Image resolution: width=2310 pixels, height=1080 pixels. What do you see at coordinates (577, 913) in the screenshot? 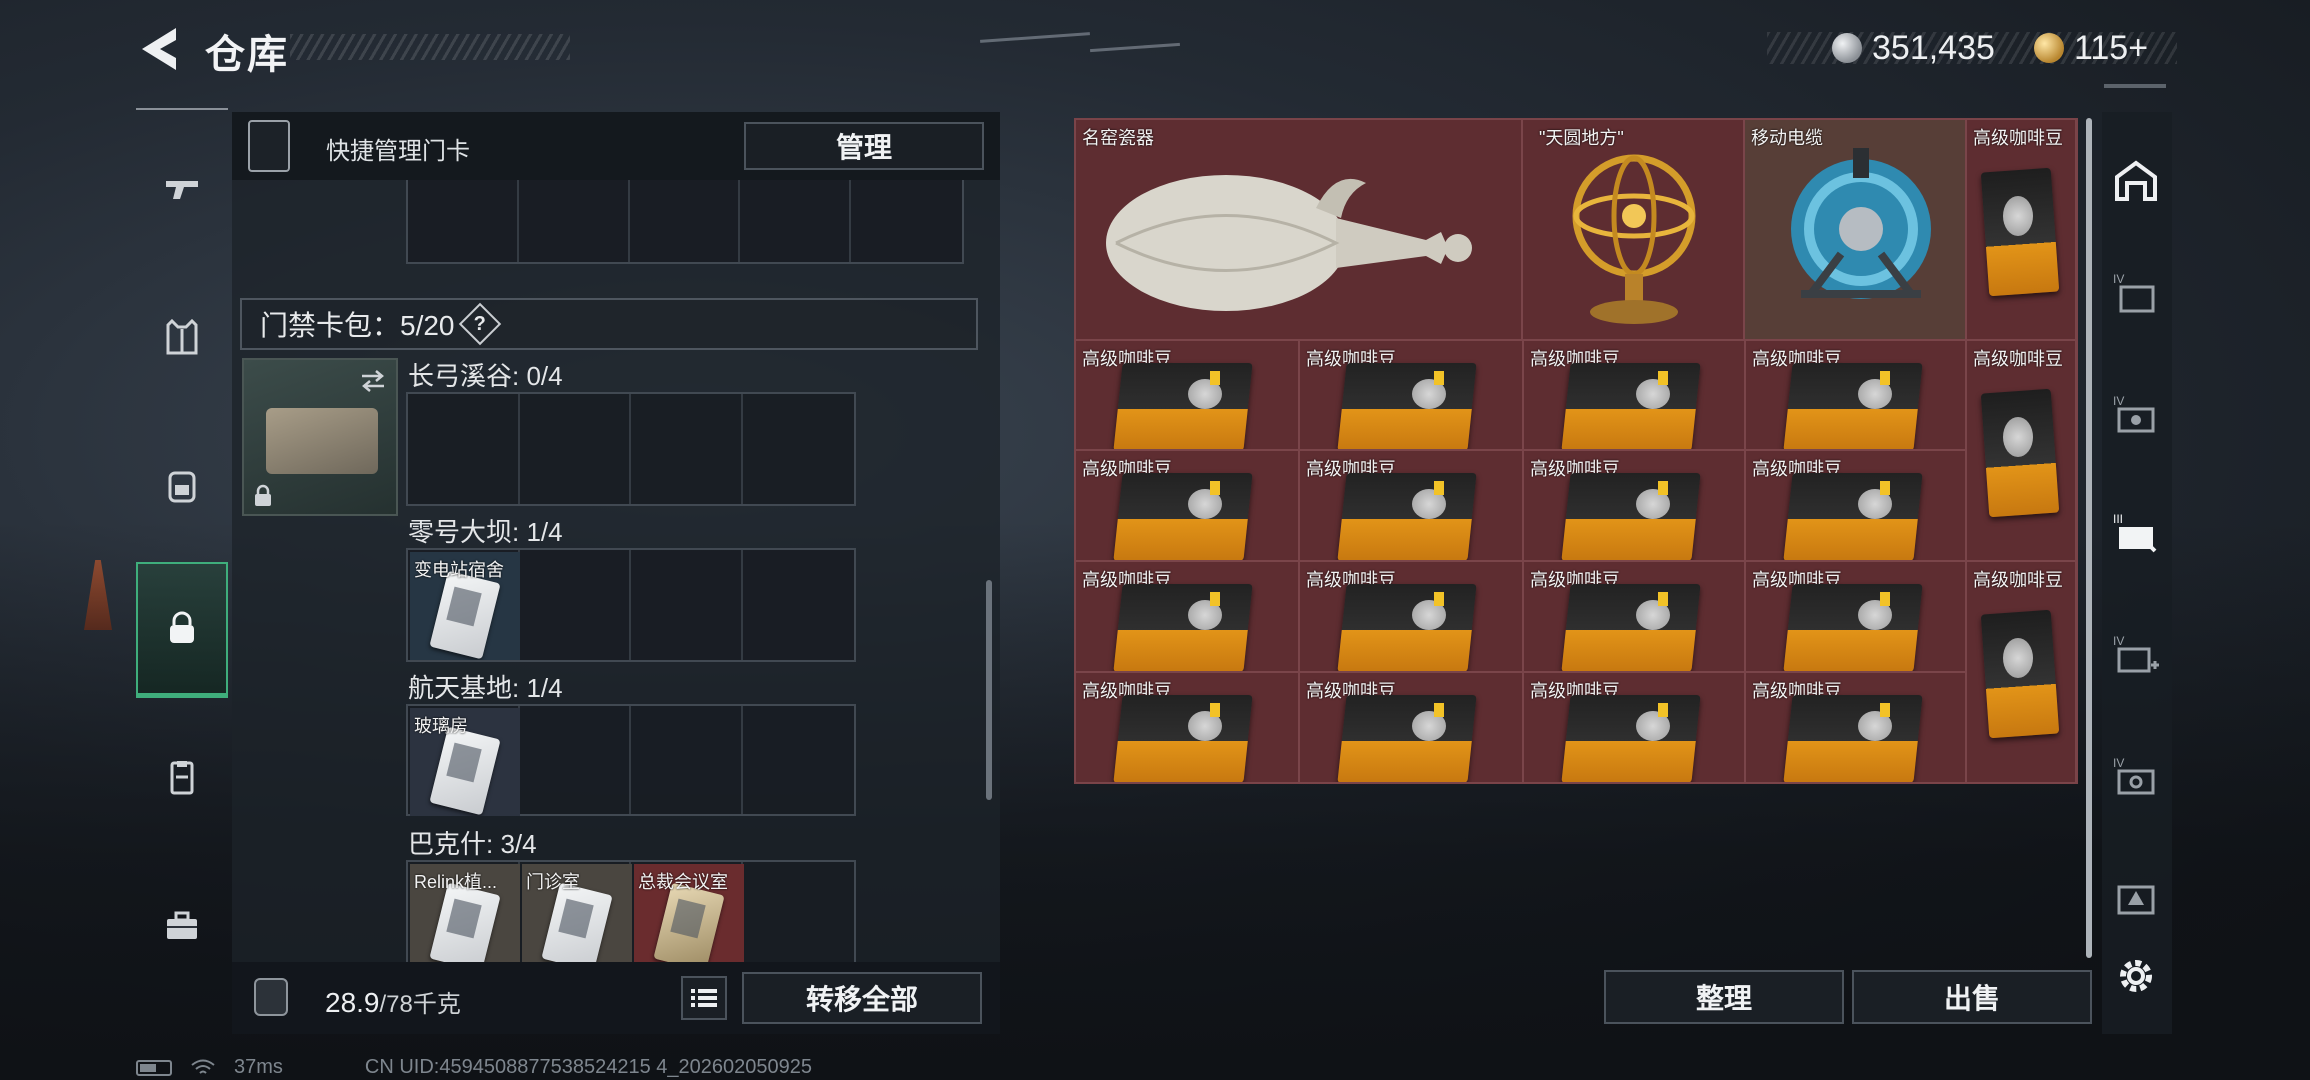
I see `keycard-item: 门诊室` at bounding box center [577, 913].